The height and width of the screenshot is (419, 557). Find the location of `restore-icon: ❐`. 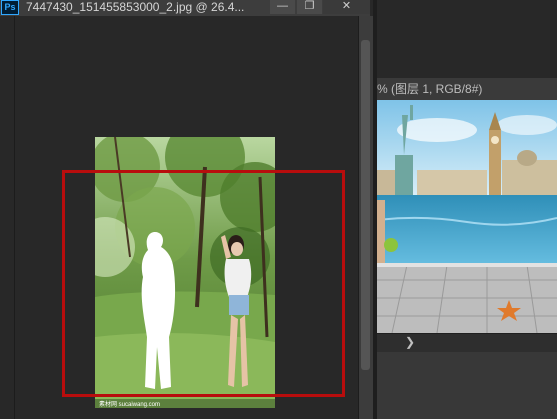

restore-icon: ❐ is located at coordinates (309, 6).